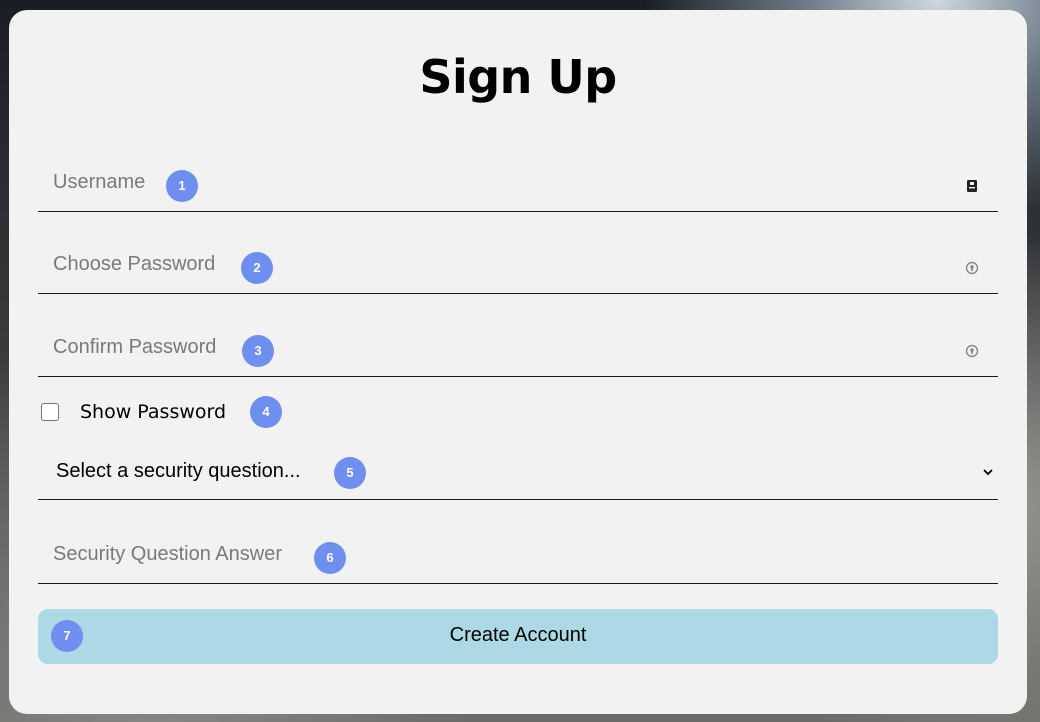 The width and height of the screenshot is (1040, 722). What do you see at coordinates (99, 182) in the screenshot?
I see `username-placeholder: Username` at bounding box center [99, 182].